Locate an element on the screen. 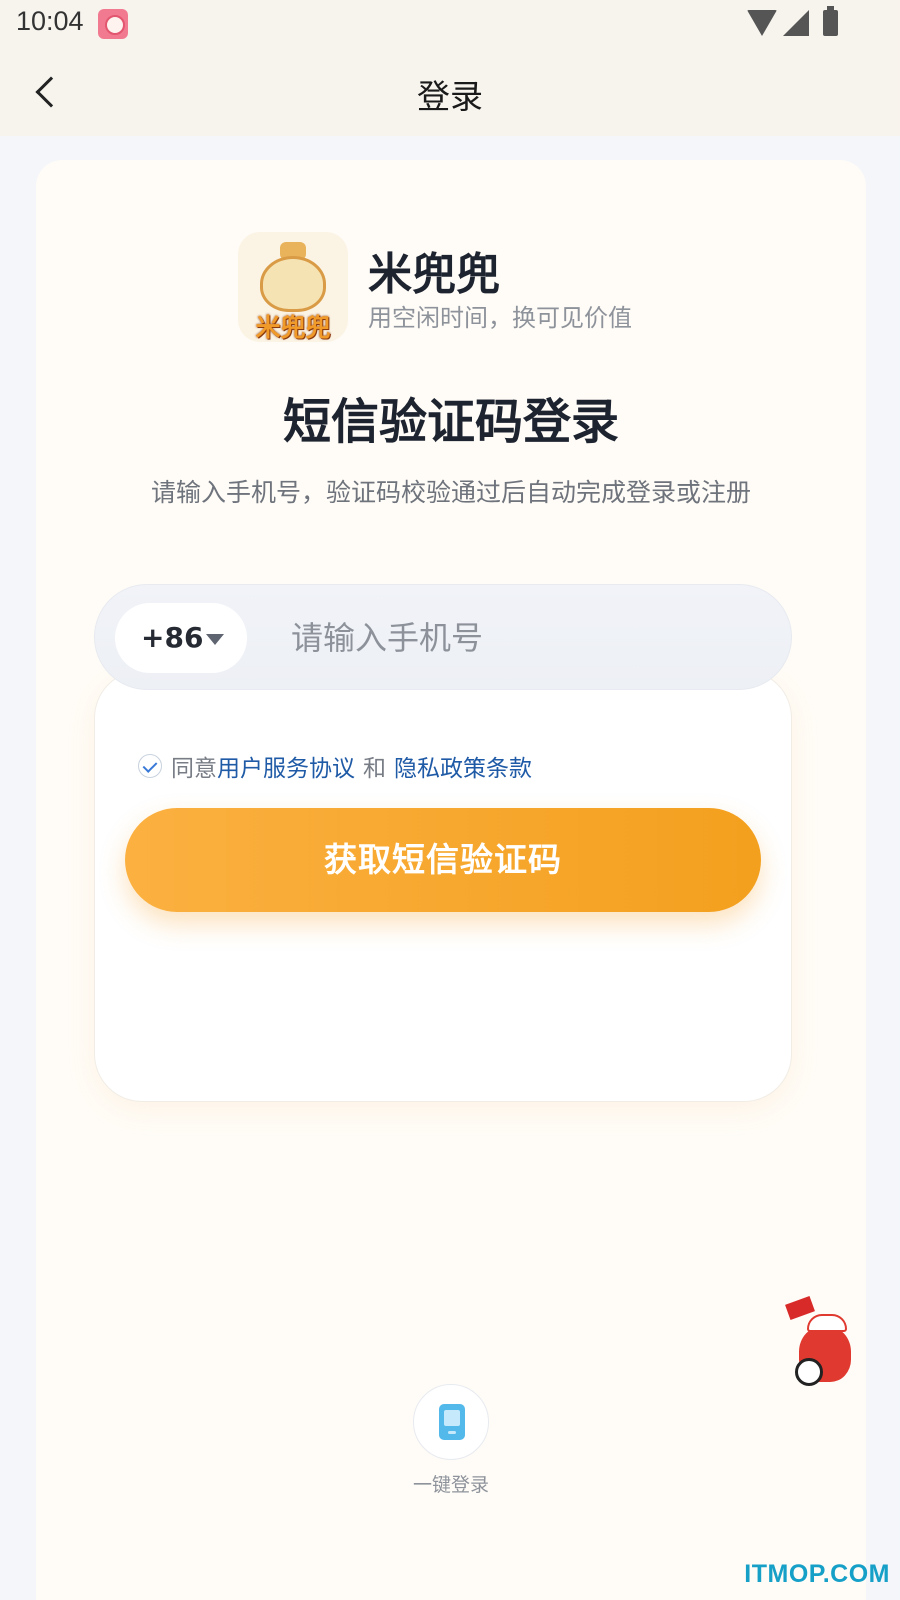 The height and width of the screenshot is (1600, 900). mobile-phone-icon is located at coordinates (452, 1422).